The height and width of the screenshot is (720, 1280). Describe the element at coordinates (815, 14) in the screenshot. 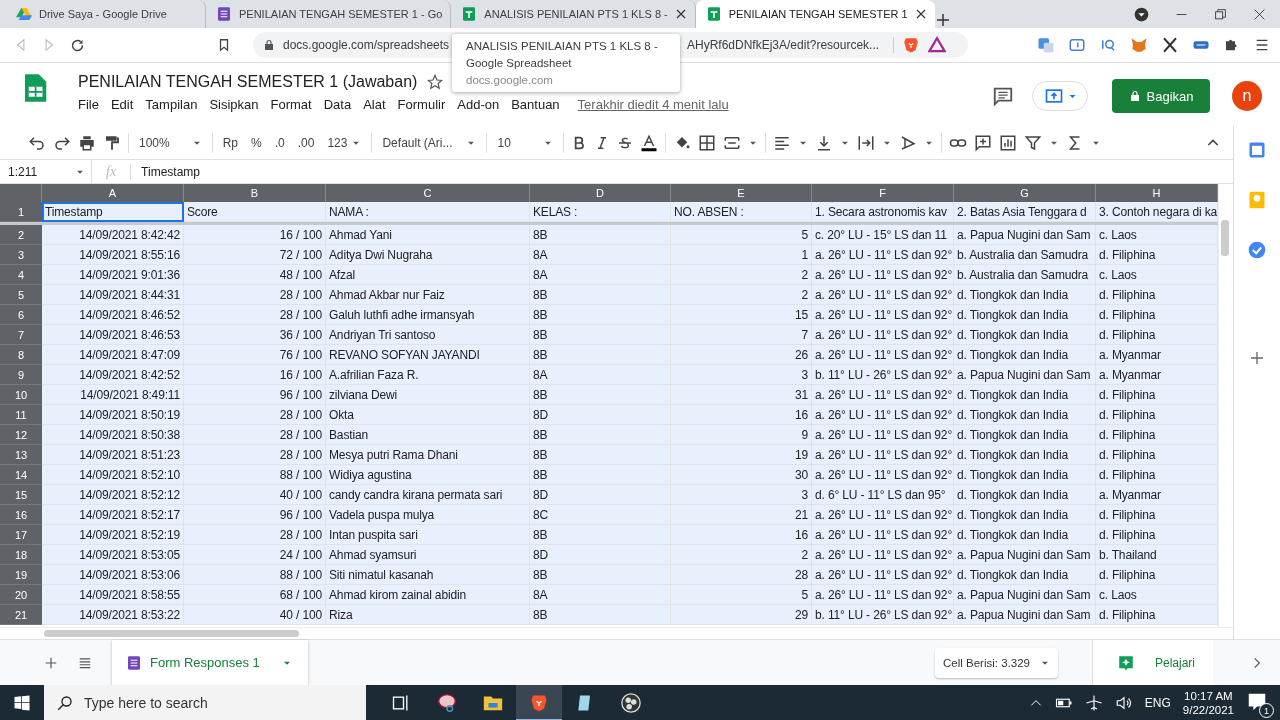

I see `browser-tab: PENILAIAN TENGAH SEMESTER 1` at that location.